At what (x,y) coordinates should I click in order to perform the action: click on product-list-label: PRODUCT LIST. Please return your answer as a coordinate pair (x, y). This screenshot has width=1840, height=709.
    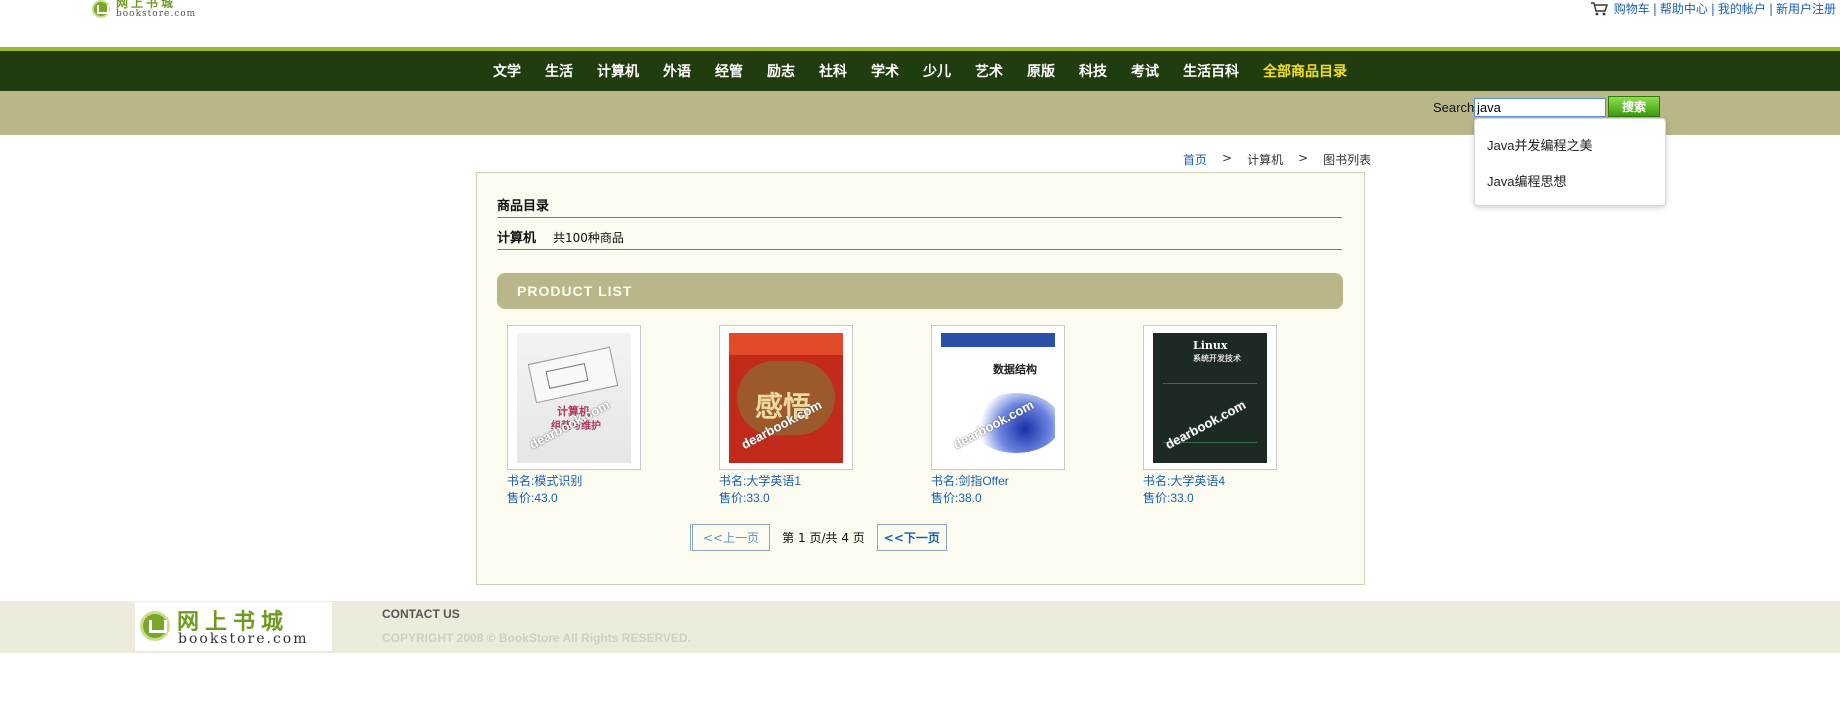
    Looking at the image, I should click on (575, 291).